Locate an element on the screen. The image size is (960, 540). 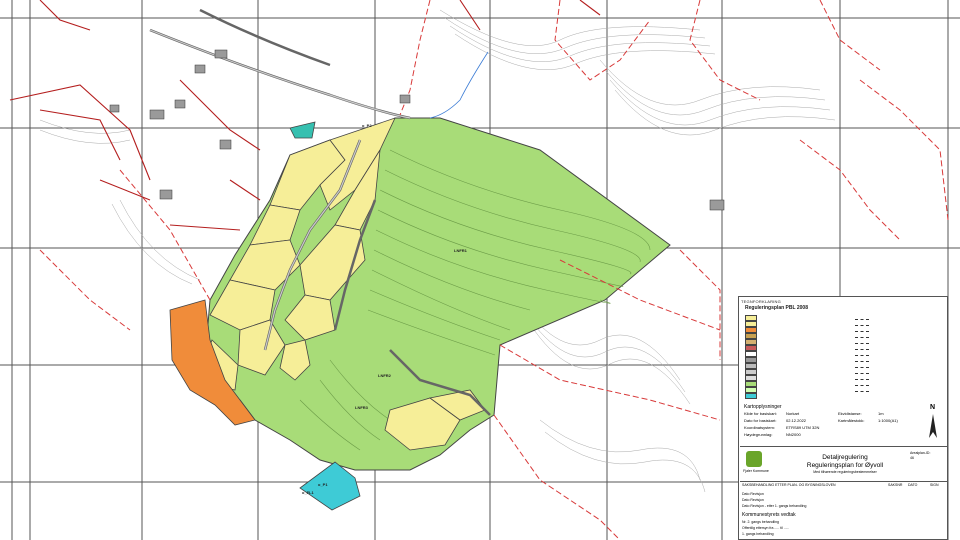
legend-swatch-cyan is located at coordinates (751, 396).